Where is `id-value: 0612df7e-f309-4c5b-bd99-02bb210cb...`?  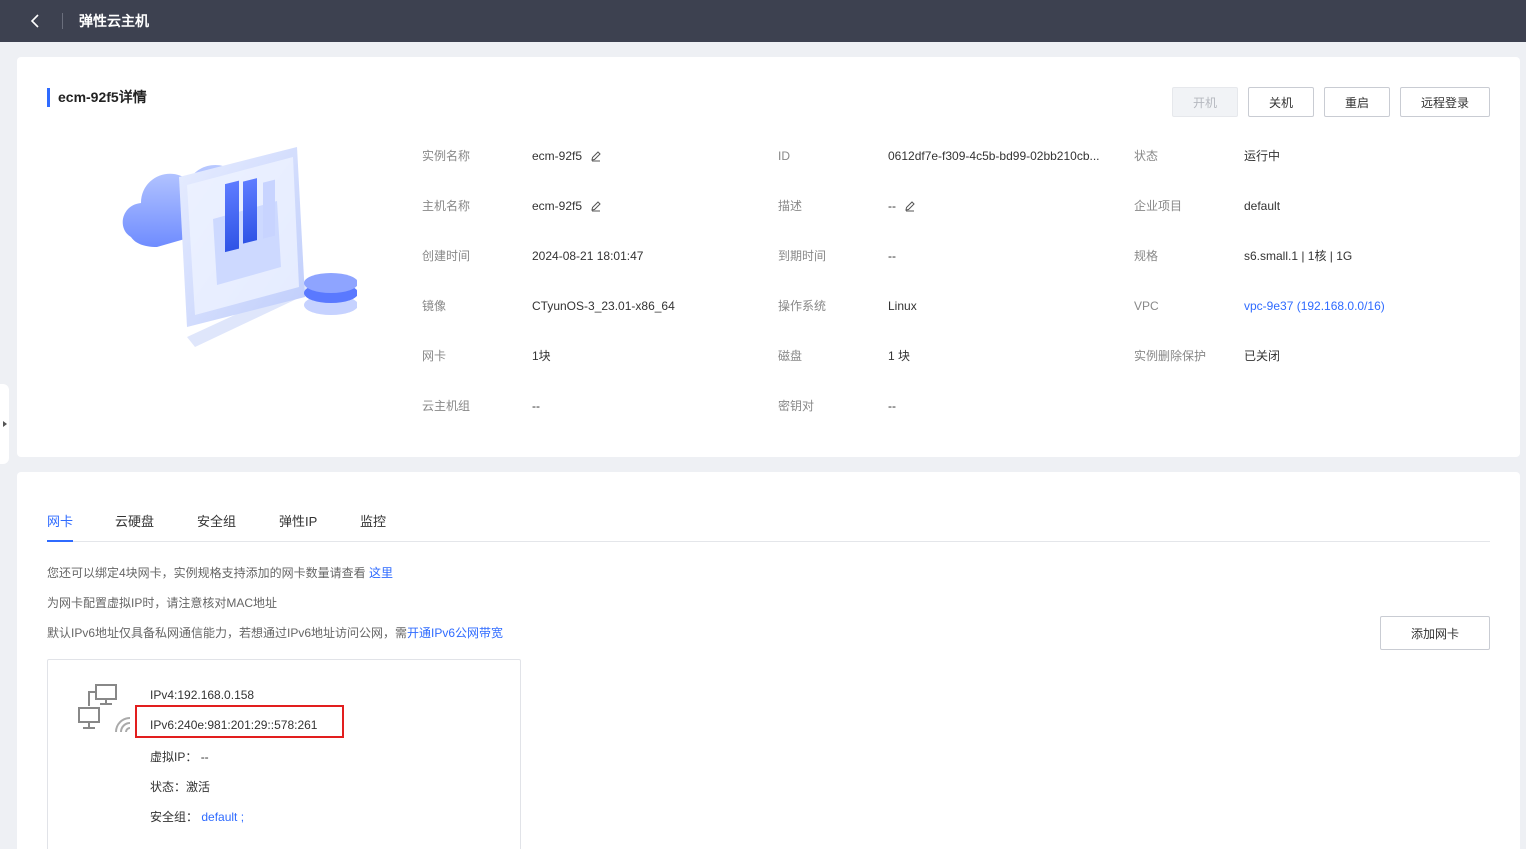 id-value: 0612df7e-f309-4c5b-bd99-02bb210cb... is located at coordinates (994, 156).